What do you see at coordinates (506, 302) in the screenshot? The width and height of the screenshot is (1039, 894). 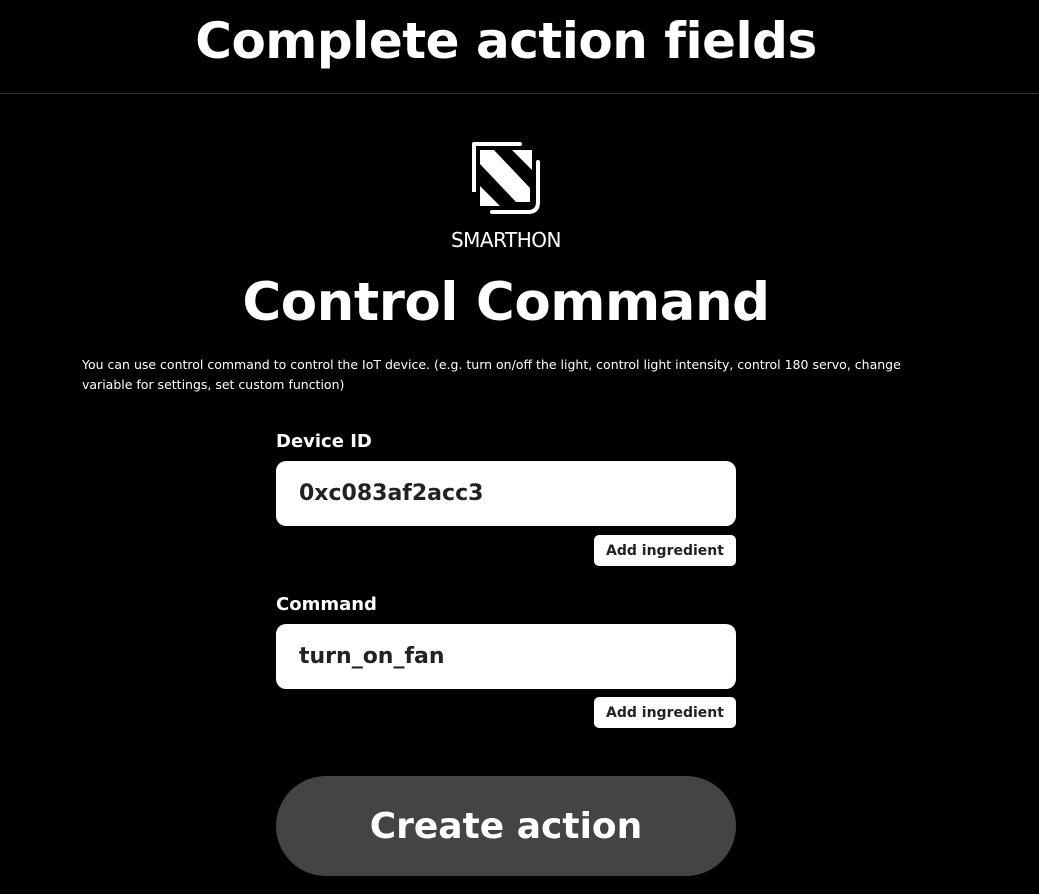 I see `service-title: Control Command` at bounding box center [506, 302].